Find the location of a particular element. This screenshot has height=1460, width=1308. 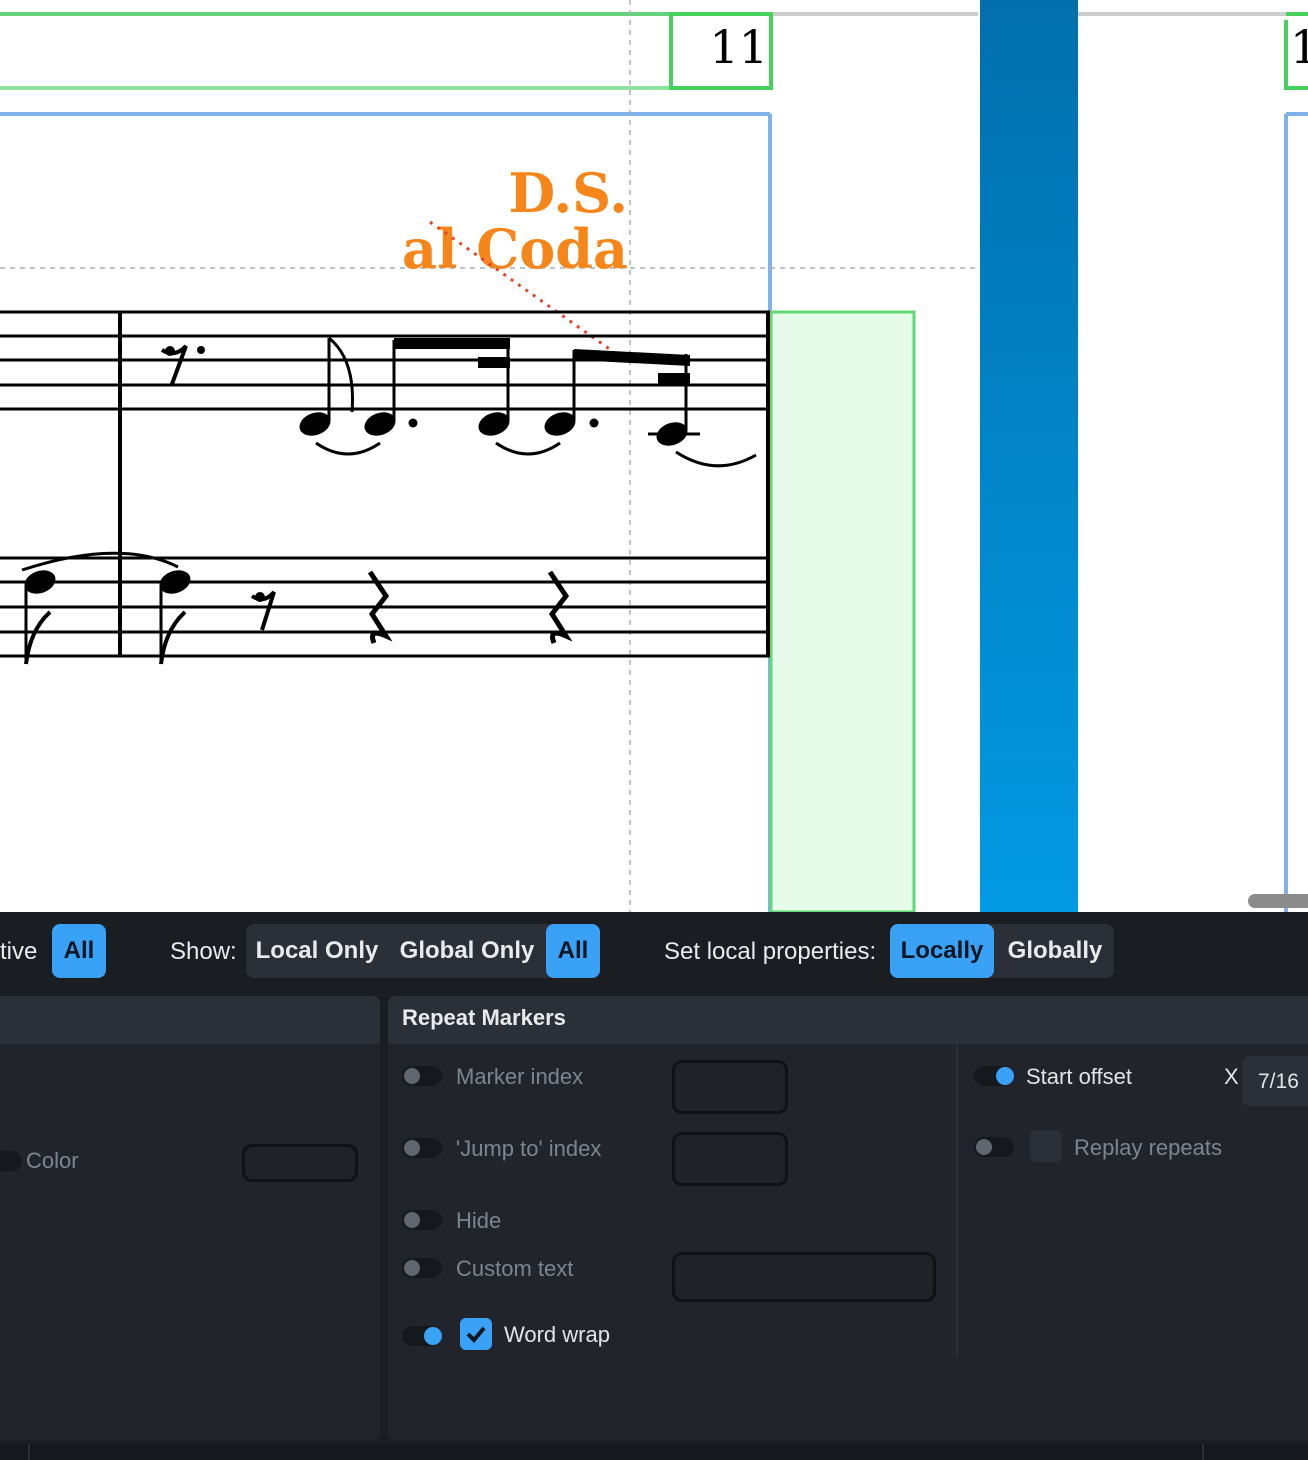

marker-index-toggle is located at coordinates (422, 1076).